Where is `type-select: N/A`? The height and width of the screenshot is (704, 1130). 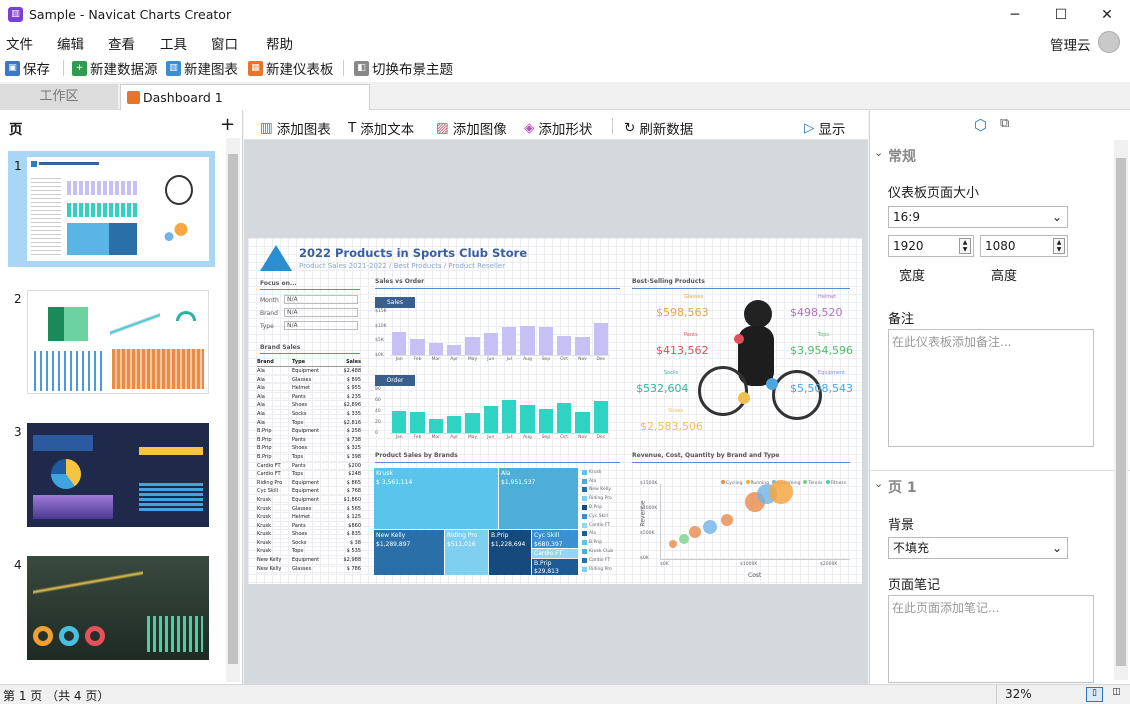
type-select: N/A is located at coordinates (321, 325).